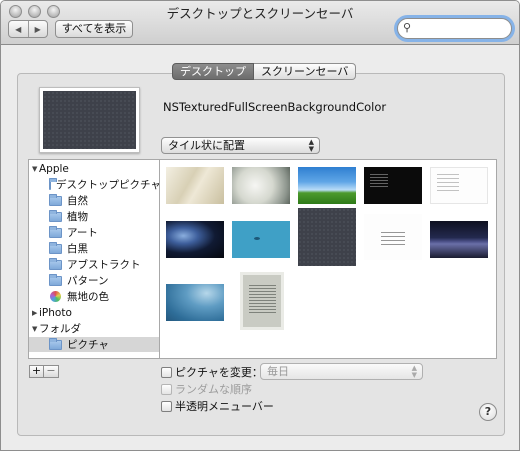  I want to click on source-item-label: パターン, so click(88, 281).